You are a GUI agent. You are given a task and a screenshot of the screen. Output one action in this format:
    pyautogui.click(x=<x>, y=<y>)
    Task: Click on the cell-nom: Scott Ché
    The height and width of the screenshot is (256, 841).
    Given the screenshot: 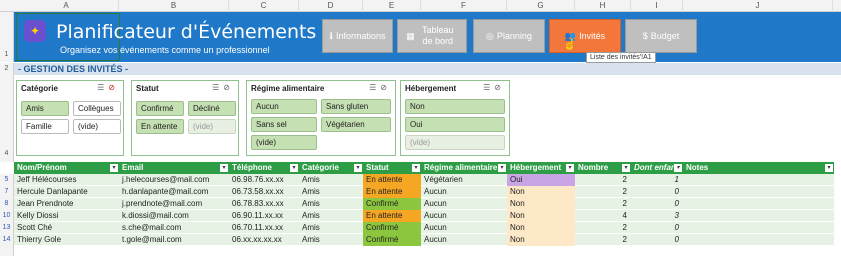 What is the action you would take?
    pyautogui.click(x=66, y=228)
    